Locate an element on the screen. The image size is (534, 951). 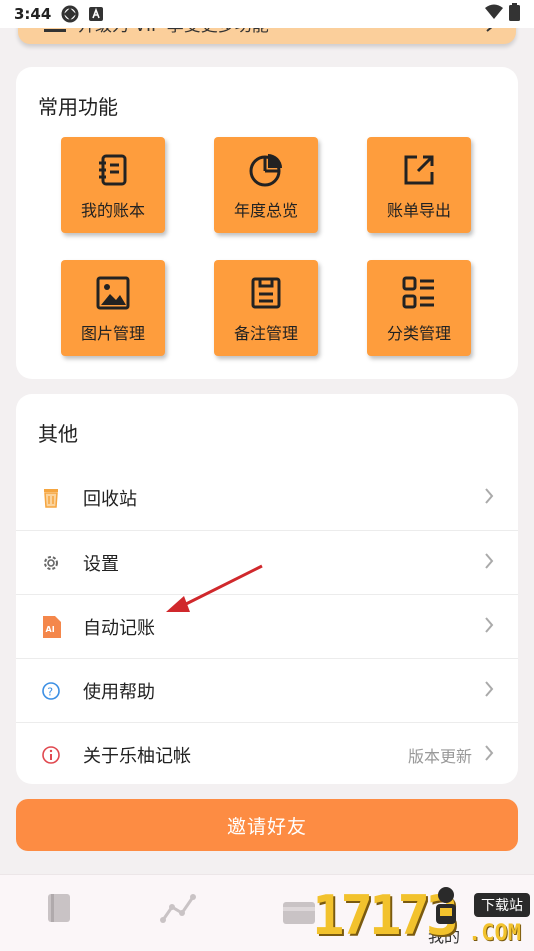
tile-label: 图片管理 is located at coordinates (112, 333).